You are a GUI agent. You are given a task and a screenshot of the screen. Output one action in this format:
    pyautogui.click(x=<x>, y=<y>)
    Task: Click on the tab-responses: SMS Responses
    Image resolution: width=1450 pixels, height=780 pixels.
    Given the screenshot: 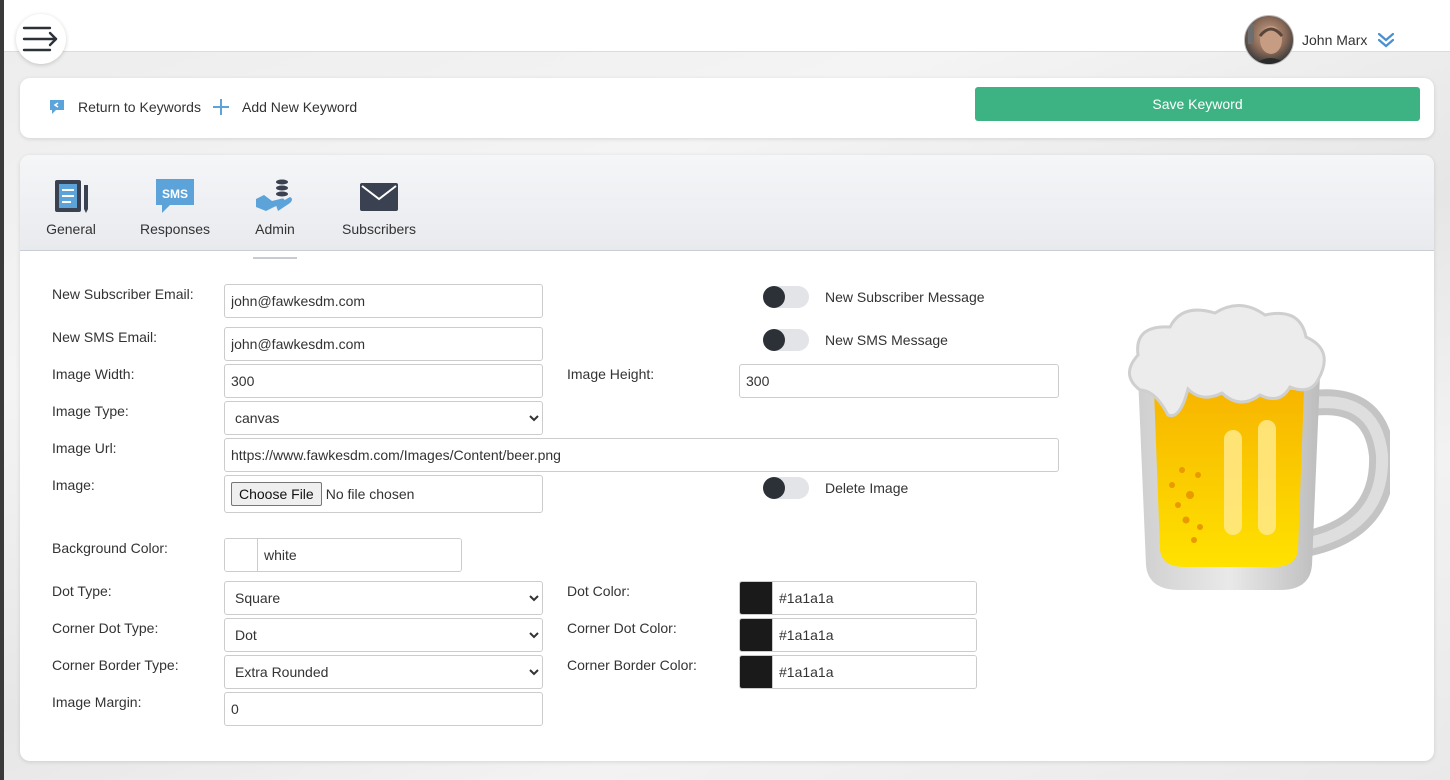 What is the action you would take?
    pyautogui.click(x=175, y=207)
    